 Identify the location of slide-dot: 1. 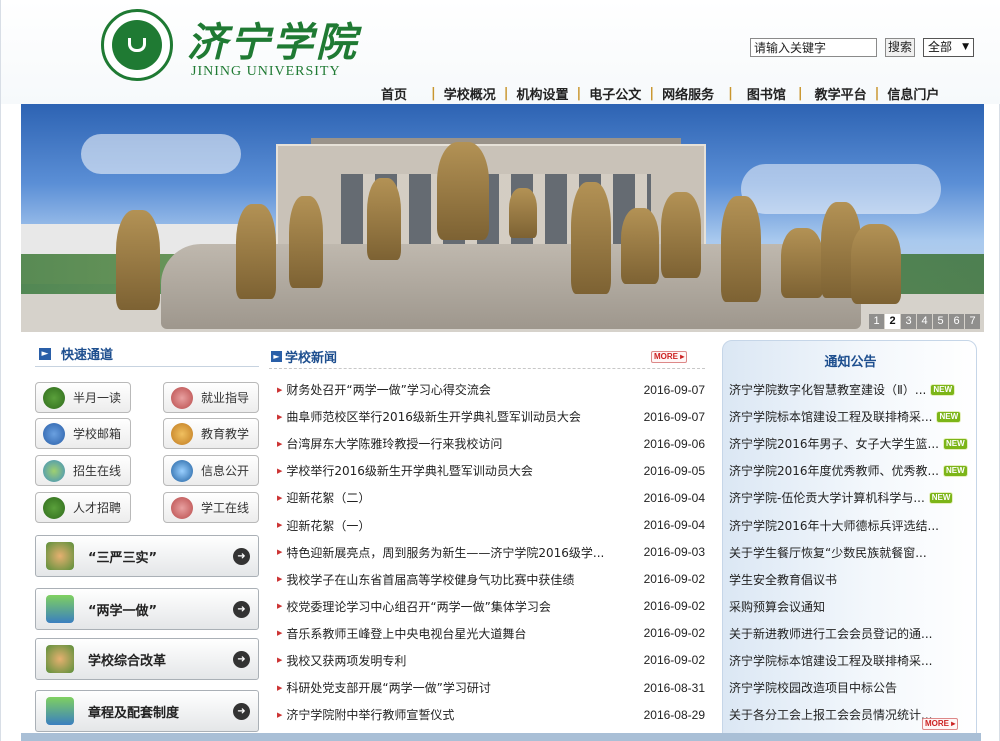
(876, 321).